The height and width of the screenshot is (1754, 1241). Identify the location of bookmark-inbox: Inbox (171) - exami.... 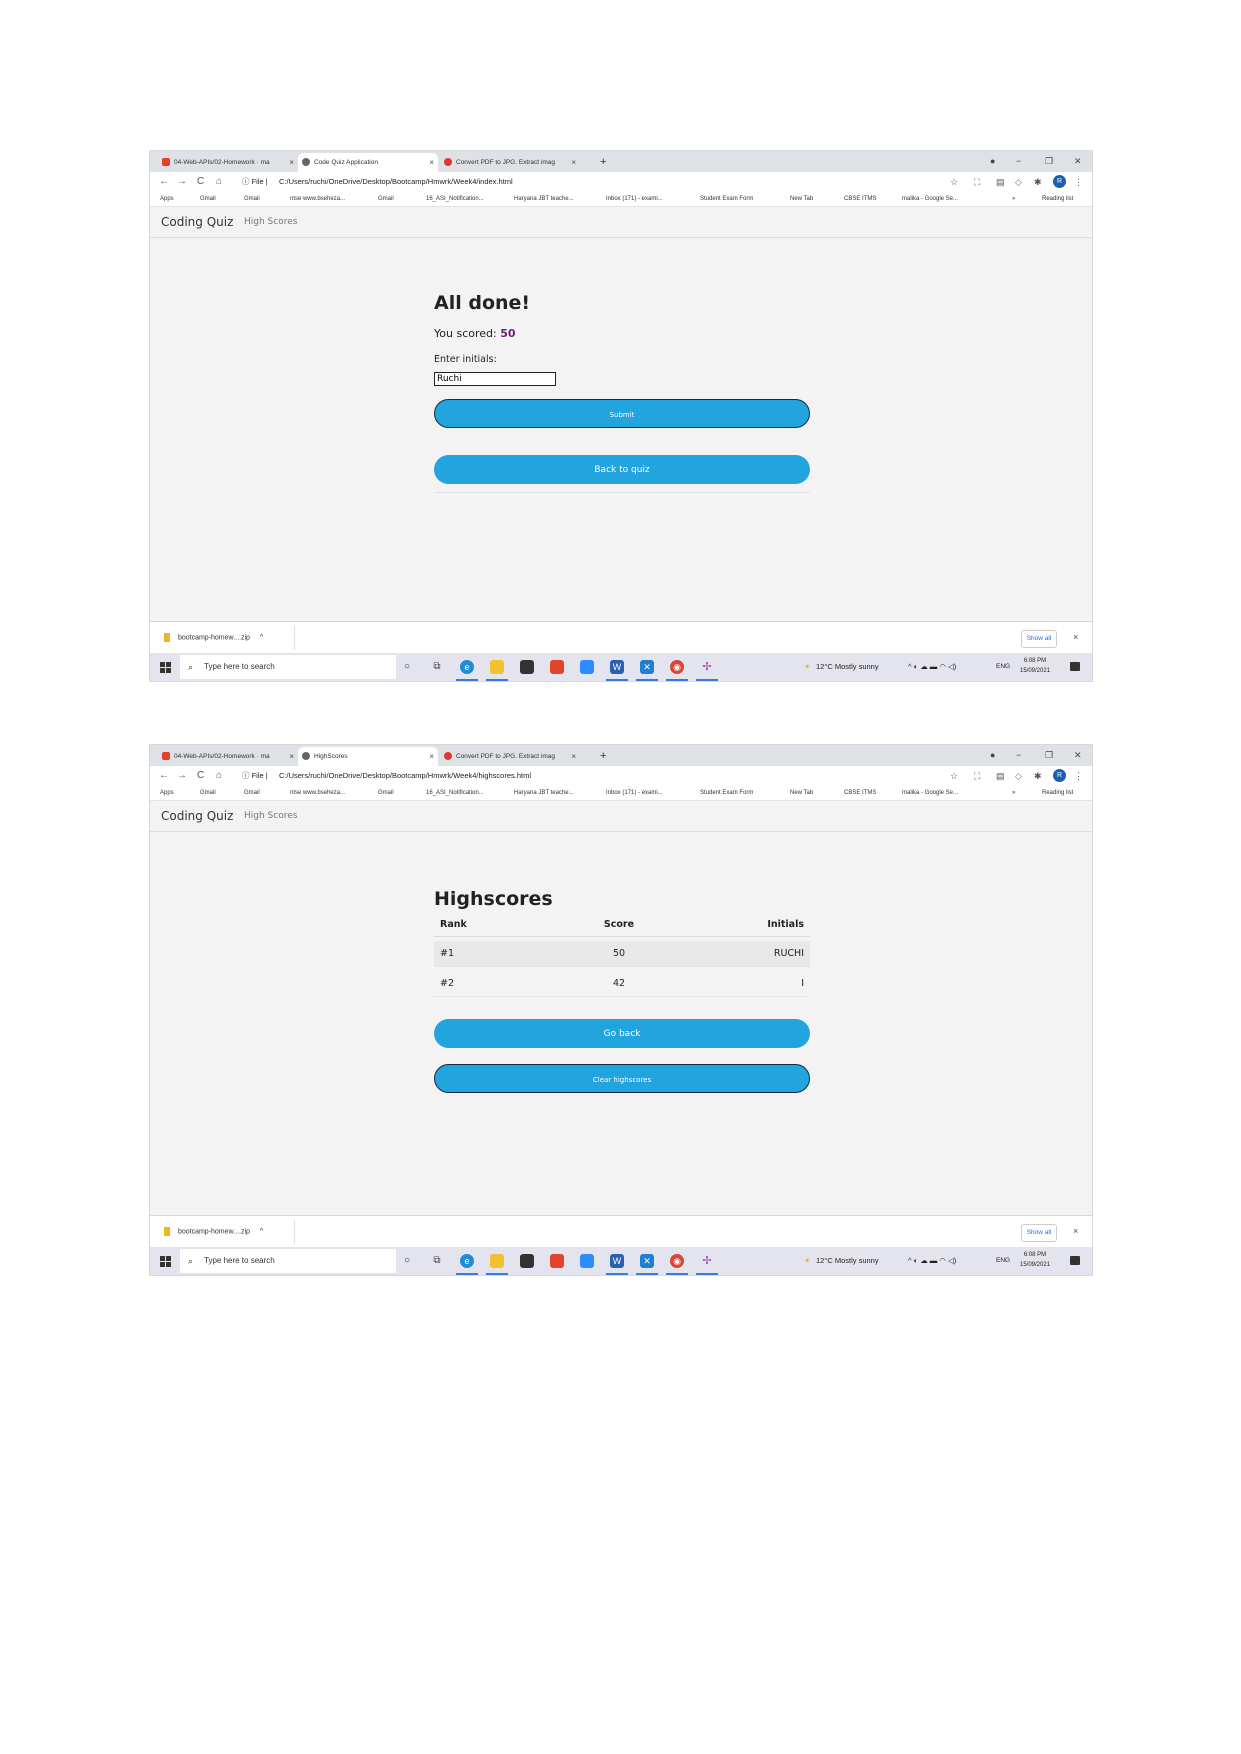
(634, 793).